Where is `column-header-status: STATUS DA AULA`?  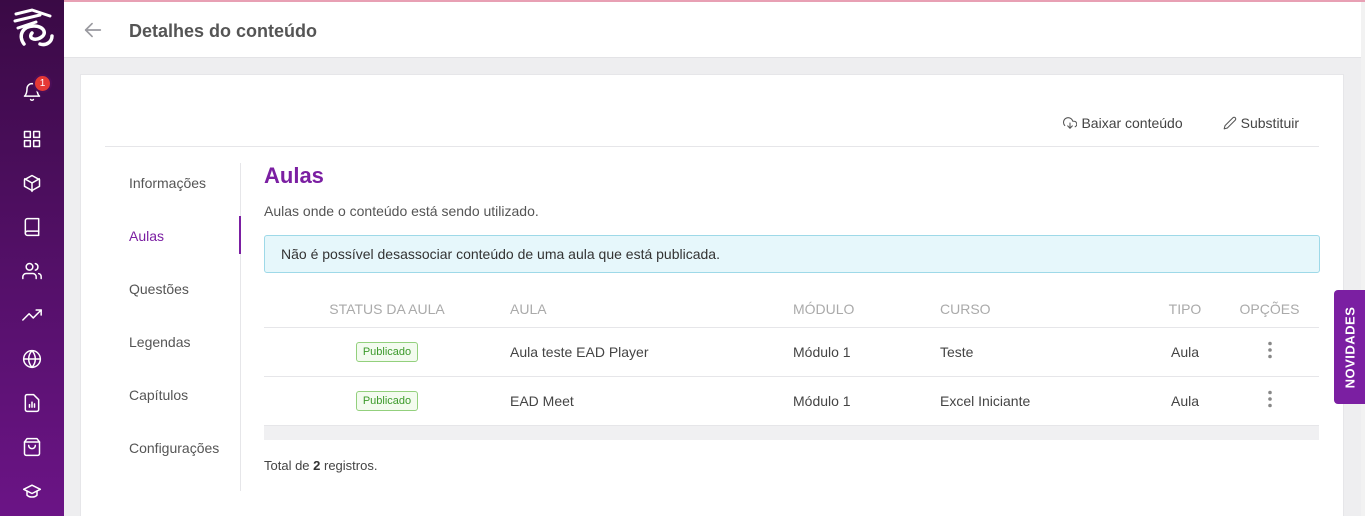
column-header-status: STATUS DA AULA is located at coordinates (387, 309).